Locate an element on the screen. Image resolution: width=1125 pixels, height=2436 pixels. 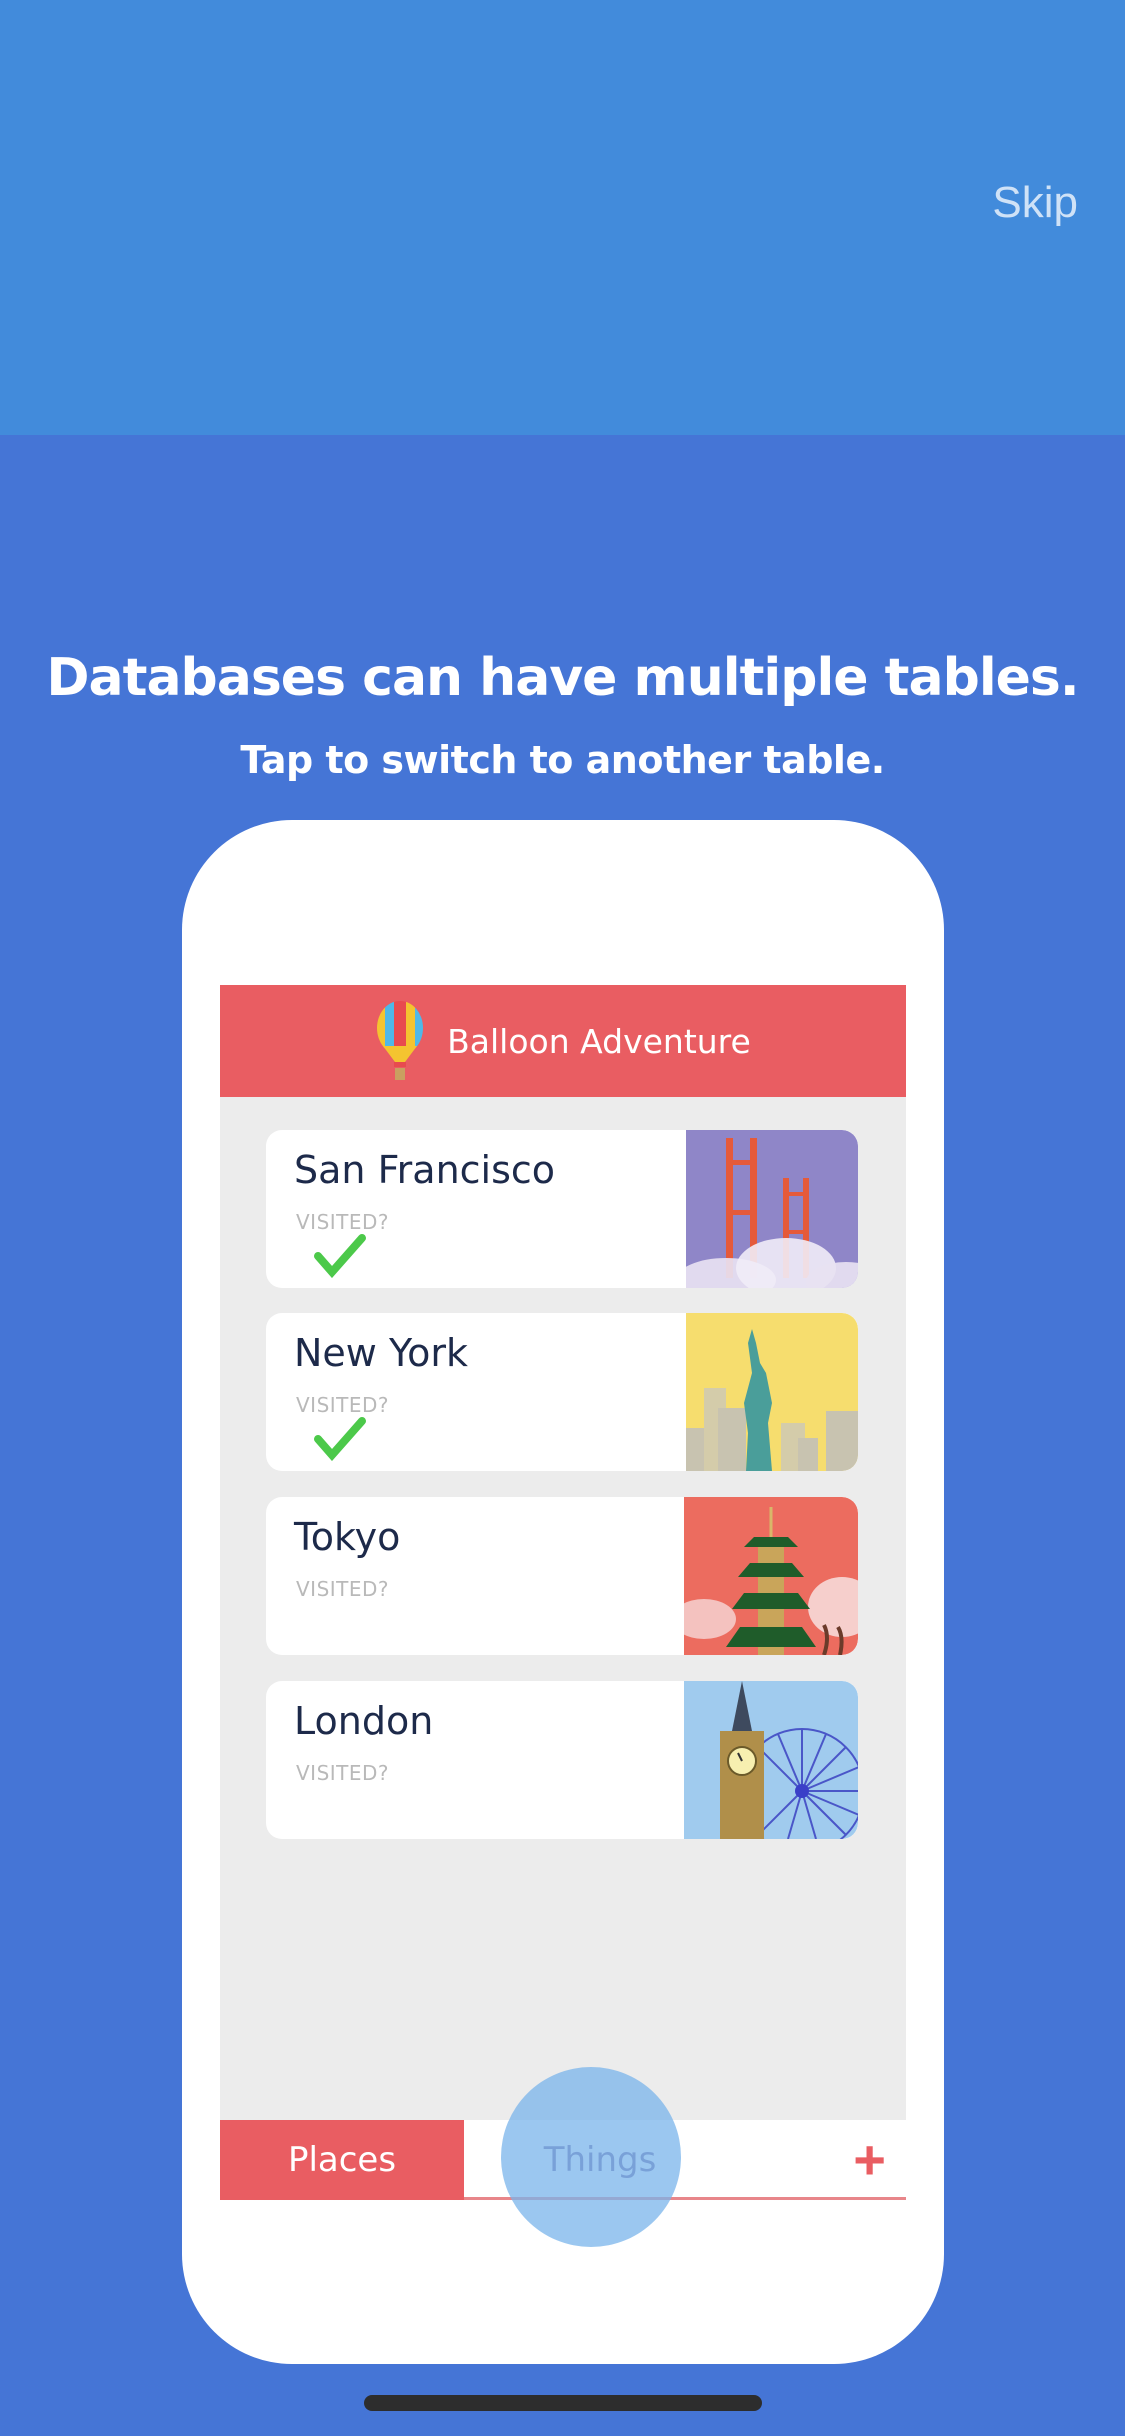
golden-gate-bridge-image is located at coordinates (772, 1209).